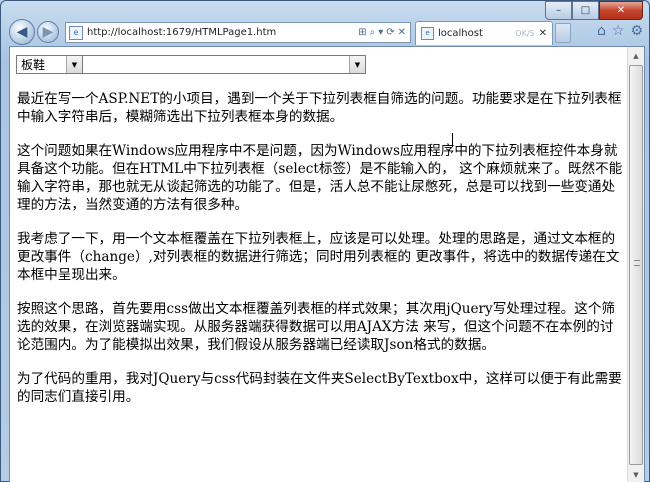 Image resolution: width=650 pixels, height=482 pixels. What do you see at coordinates (601, 31) in the screenshot?
I see `home-icon: ⌂` at bounding box center [601, 31].